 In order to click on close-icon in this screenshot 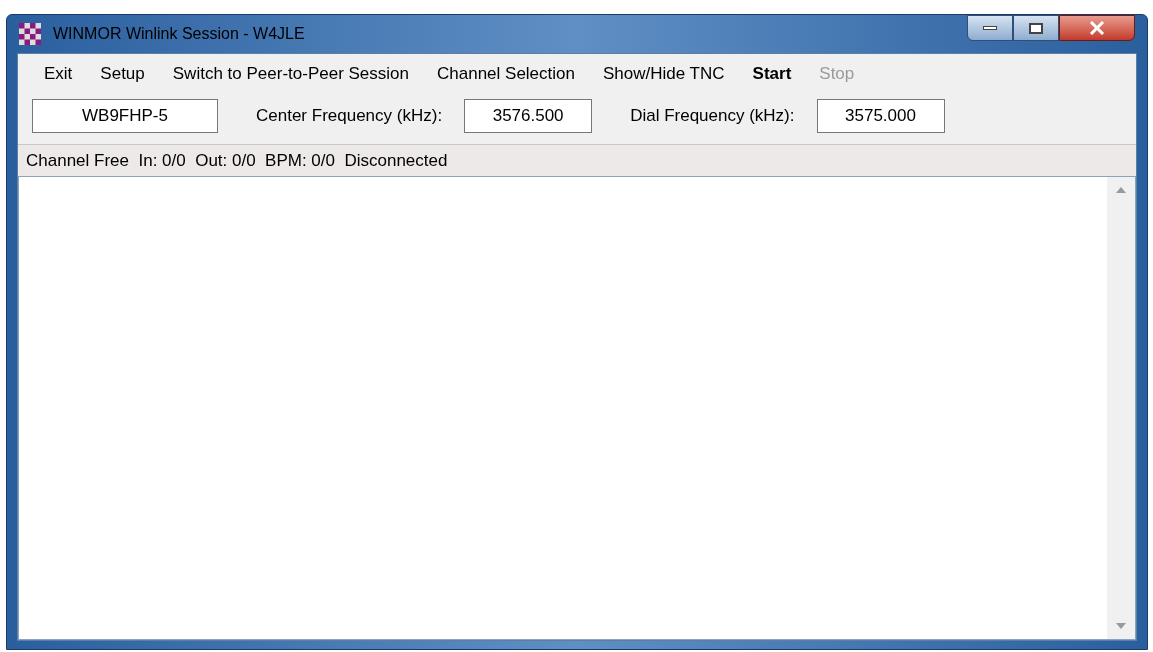, I will do `click(1097, 28)`.